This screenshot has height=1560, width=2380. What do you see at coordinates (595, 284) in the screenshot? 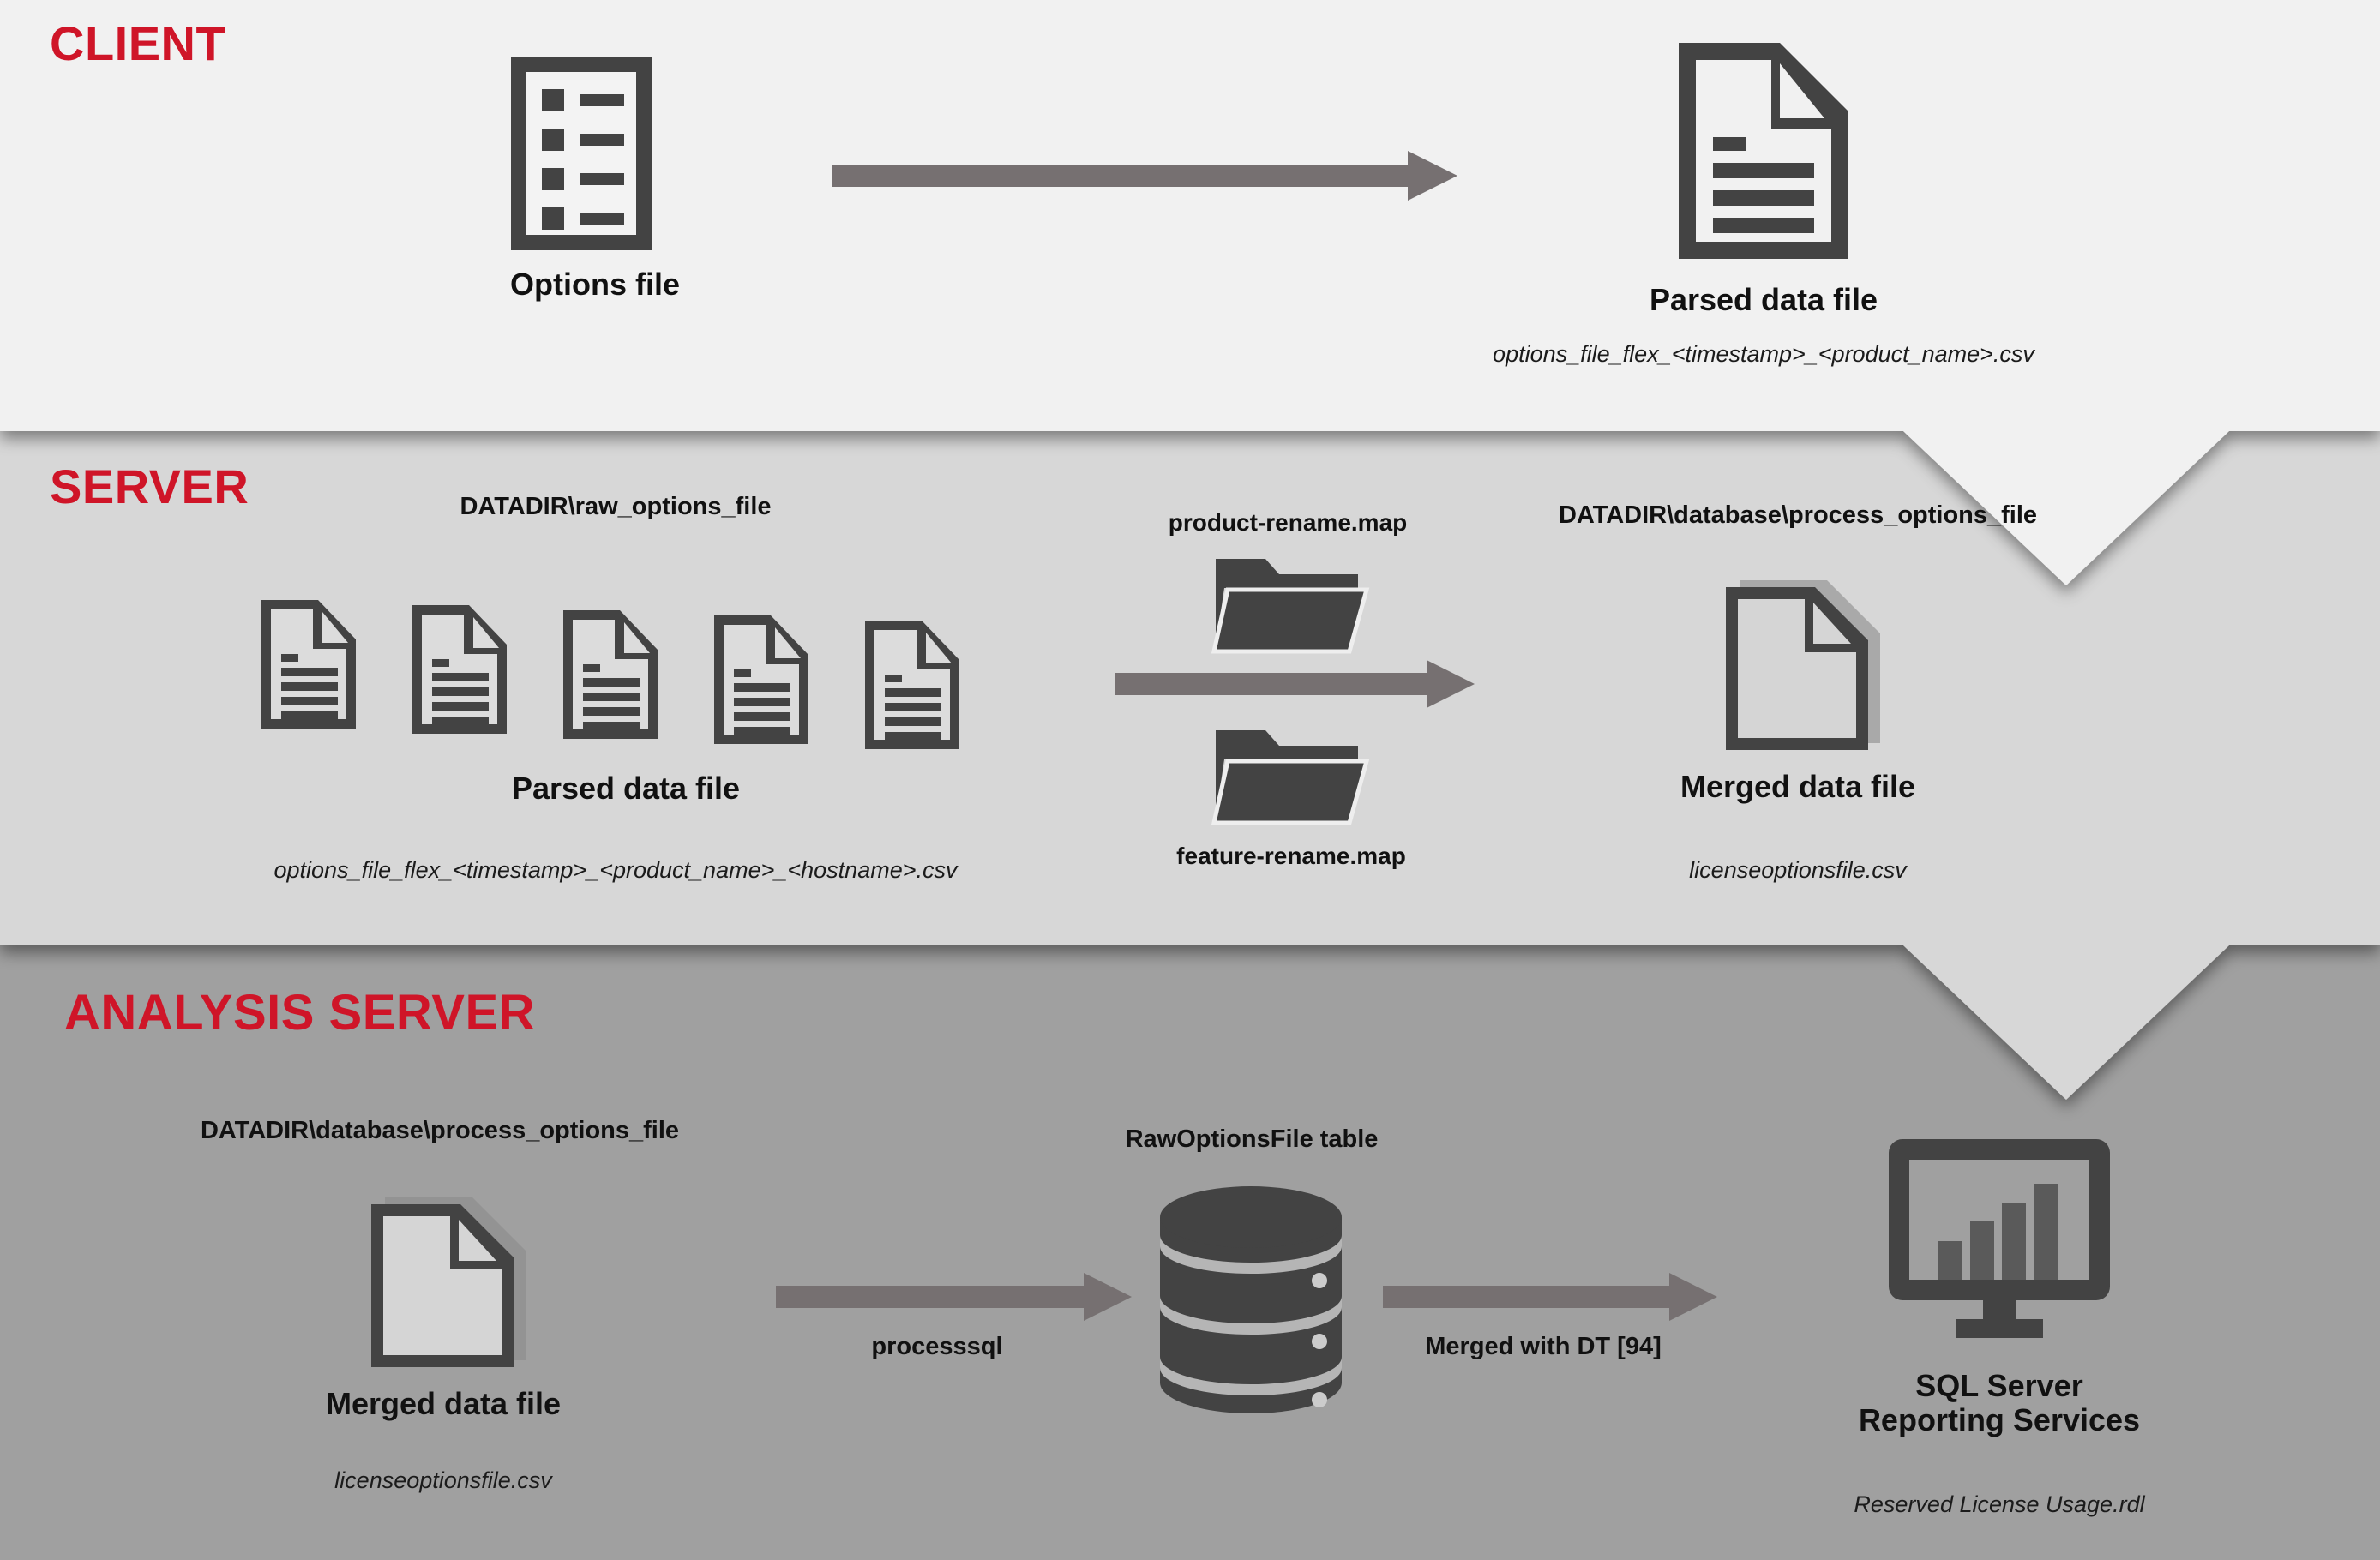
I see `options-file-label: Options file` at bounding box center [595, 284].